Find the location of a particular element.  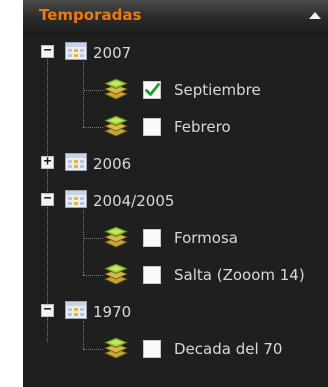

tree-layer-2-0: Formosa is located at coordinates (175, 238).